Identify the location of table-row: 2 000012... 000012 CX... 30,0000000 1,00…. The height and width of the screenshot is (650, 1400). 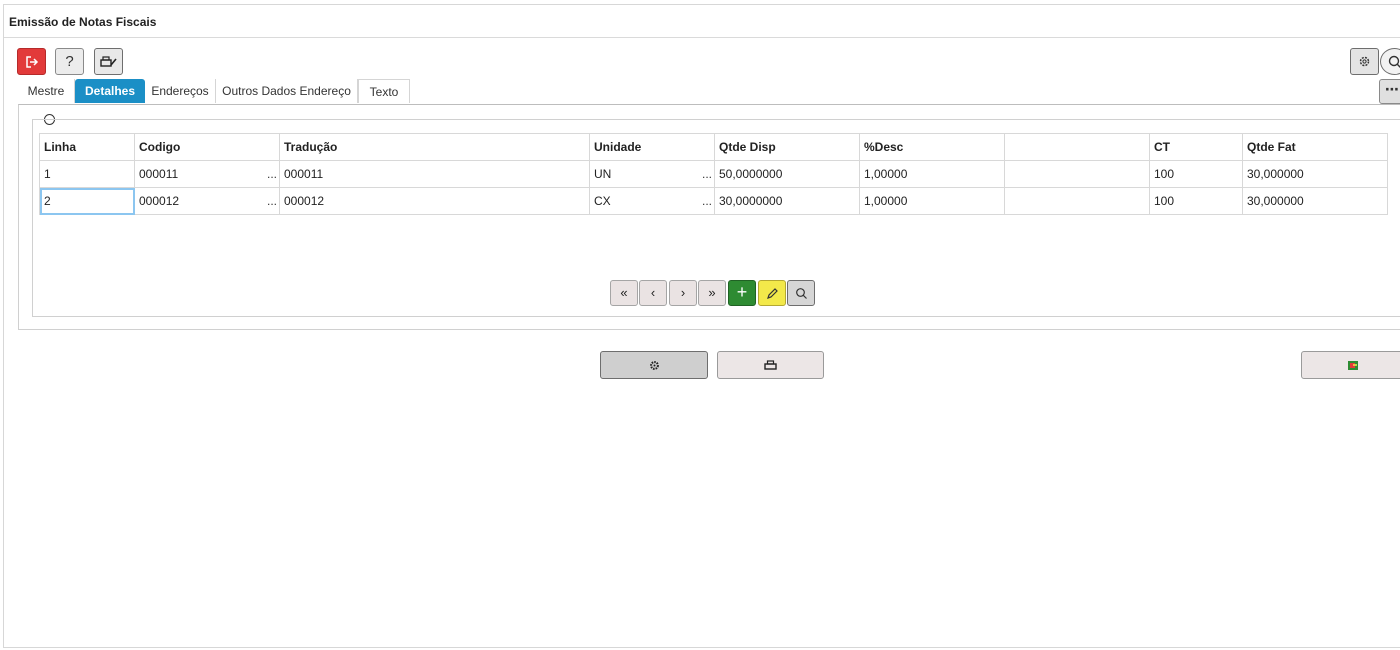
(713, 201).